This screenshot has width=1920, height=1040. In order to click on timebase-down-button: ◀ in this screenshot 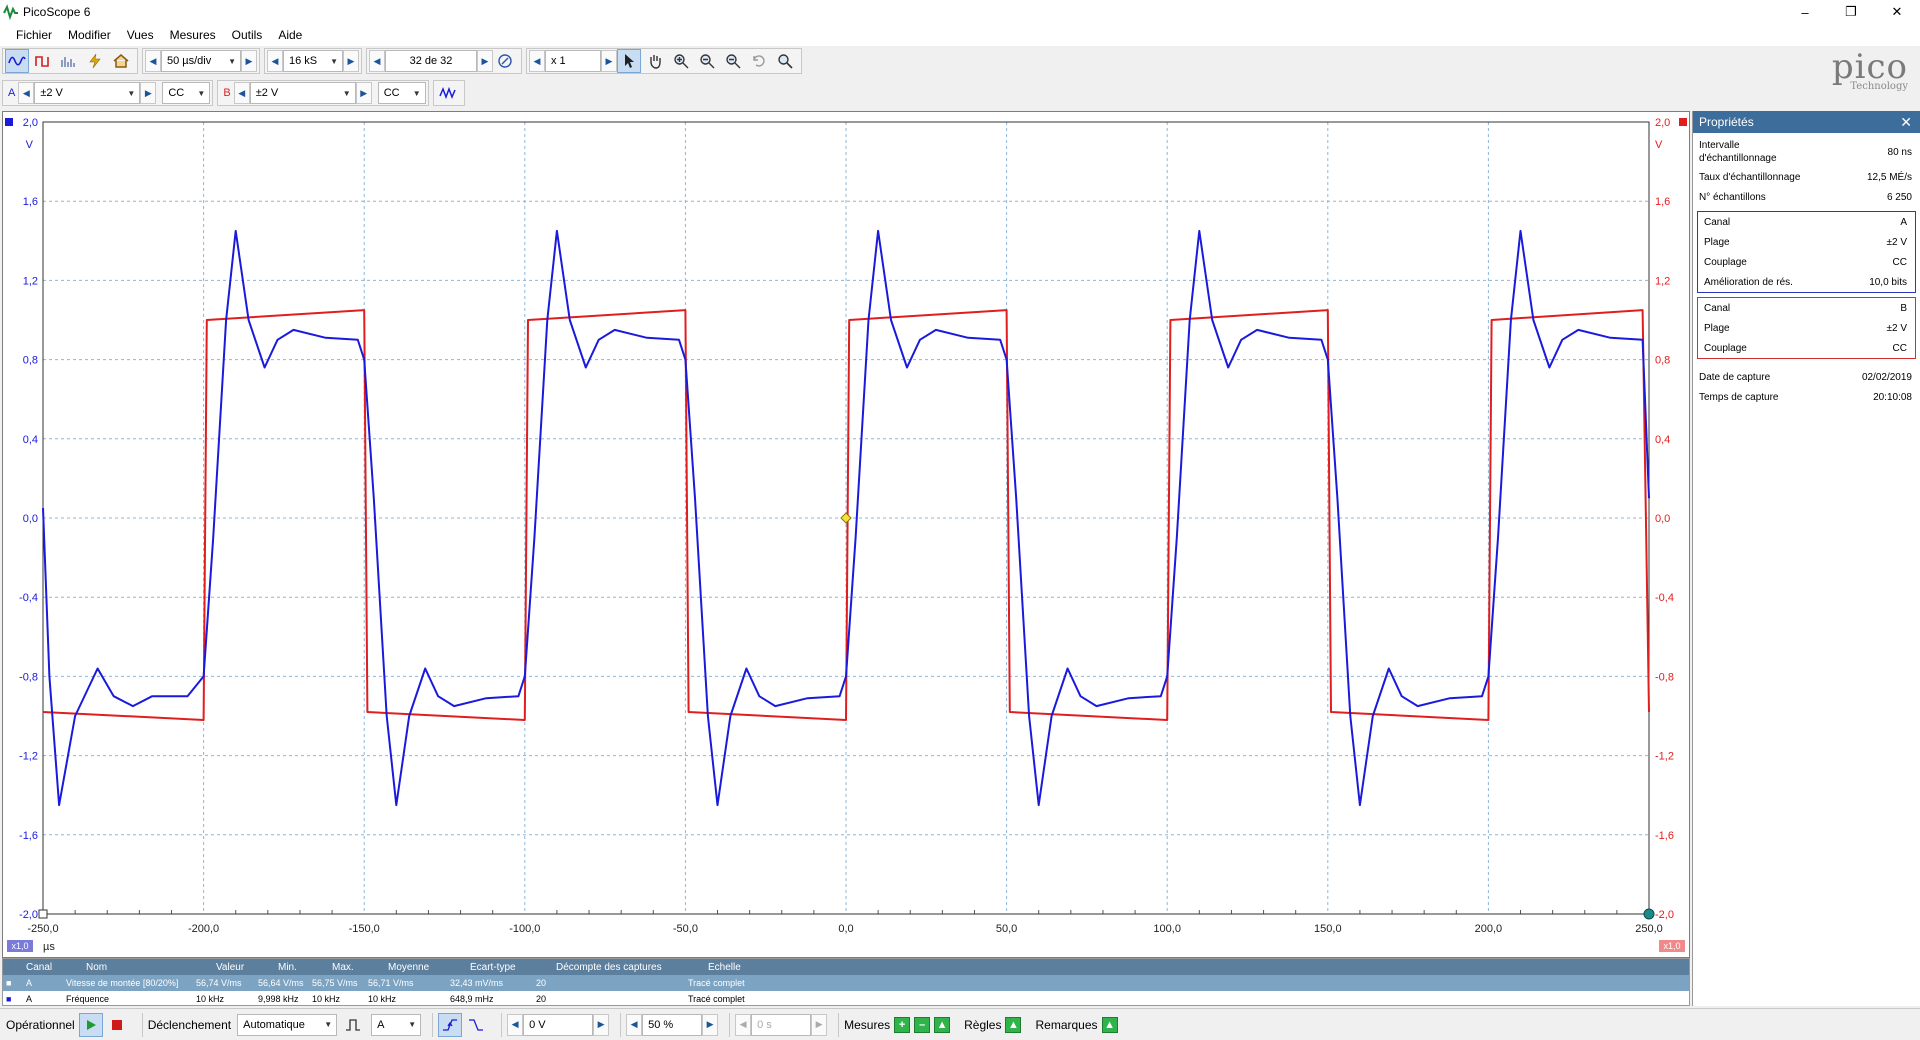, I will do `click(153, 61)`.